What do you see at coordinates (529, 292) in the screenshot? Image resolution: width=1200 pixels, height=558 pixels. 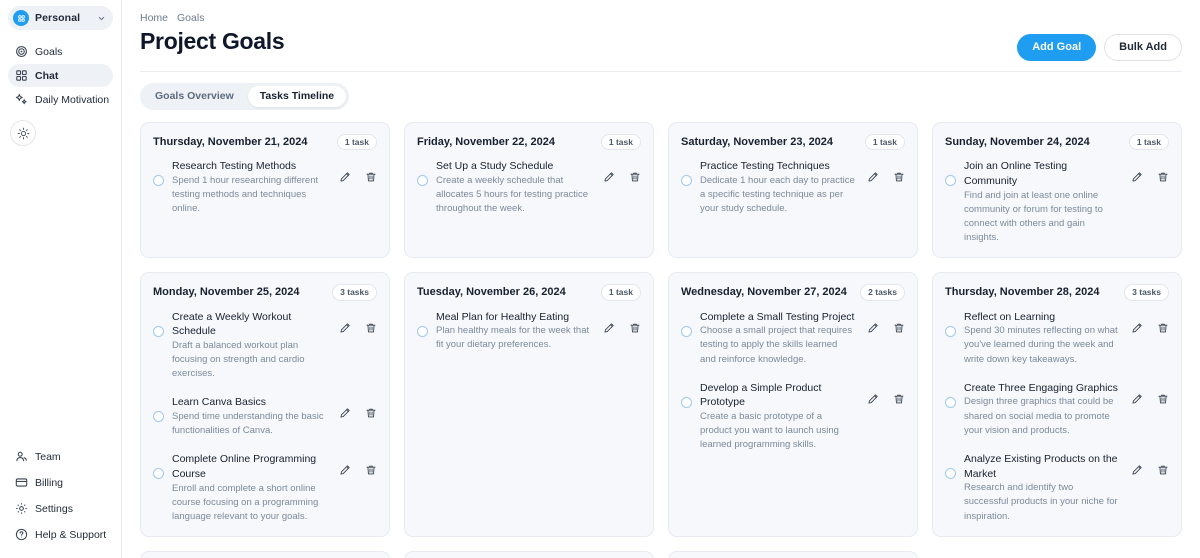 I see `day-card-header: Tuesday, November 26, 2024 1 task` at bounding box center [529, 292].